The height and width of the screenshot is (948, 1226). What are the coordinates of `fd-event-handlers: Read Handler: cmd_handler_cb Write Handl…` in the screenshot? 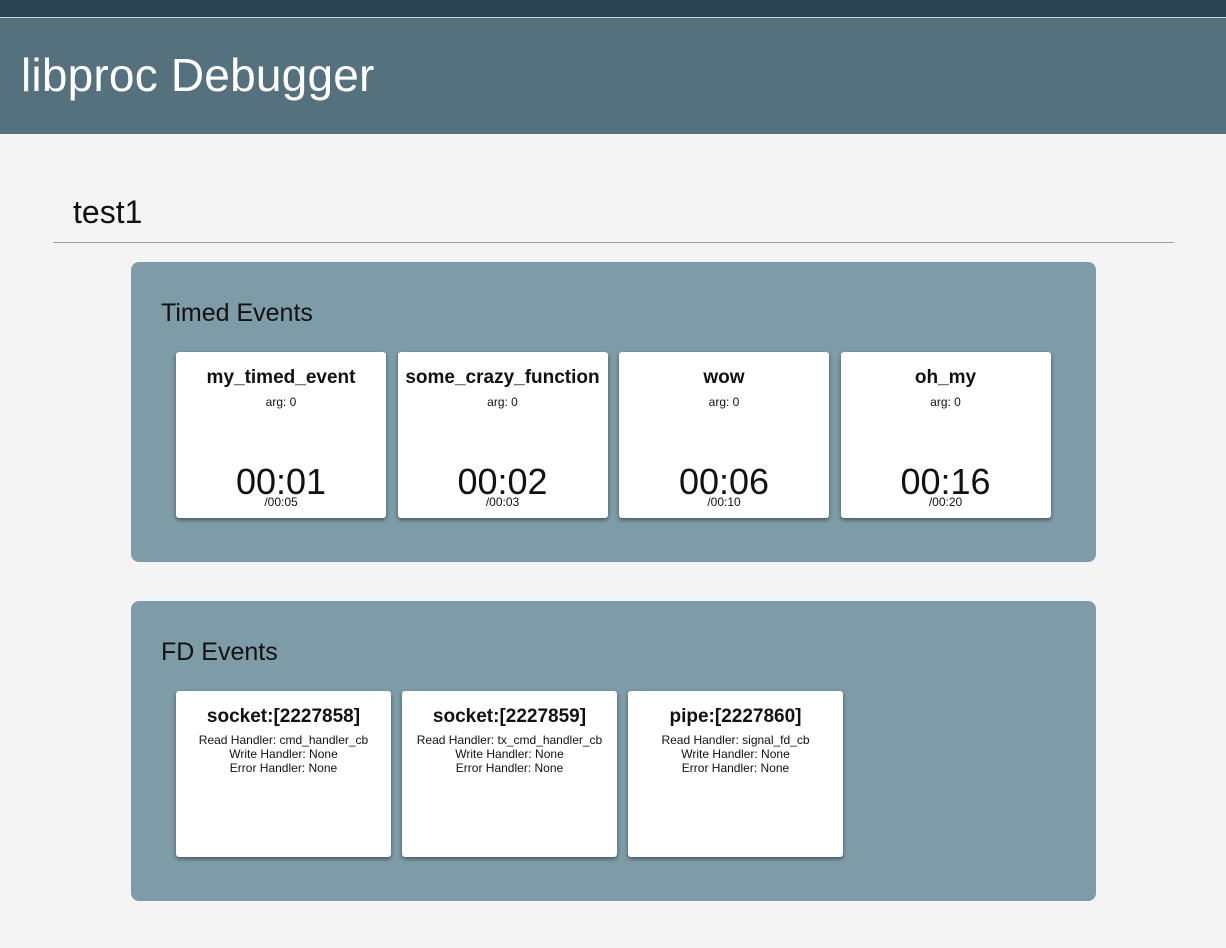 It's located at (283, 754).